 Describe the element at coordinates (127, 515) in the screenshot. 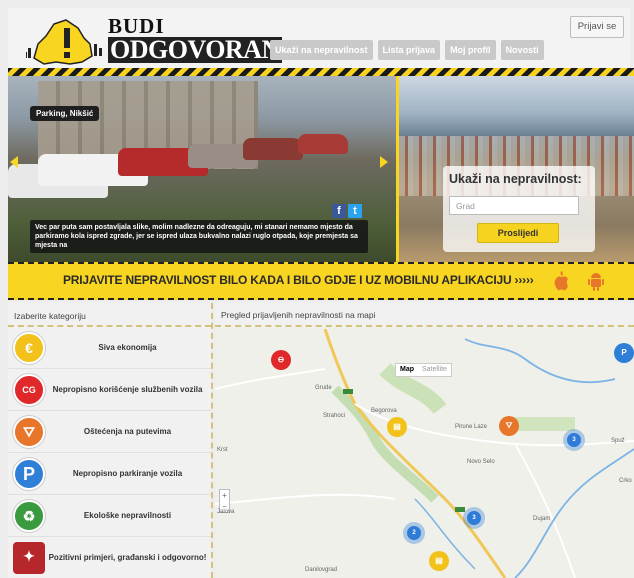

I see `category-label: Ekološke nepravilnosti` at that location.